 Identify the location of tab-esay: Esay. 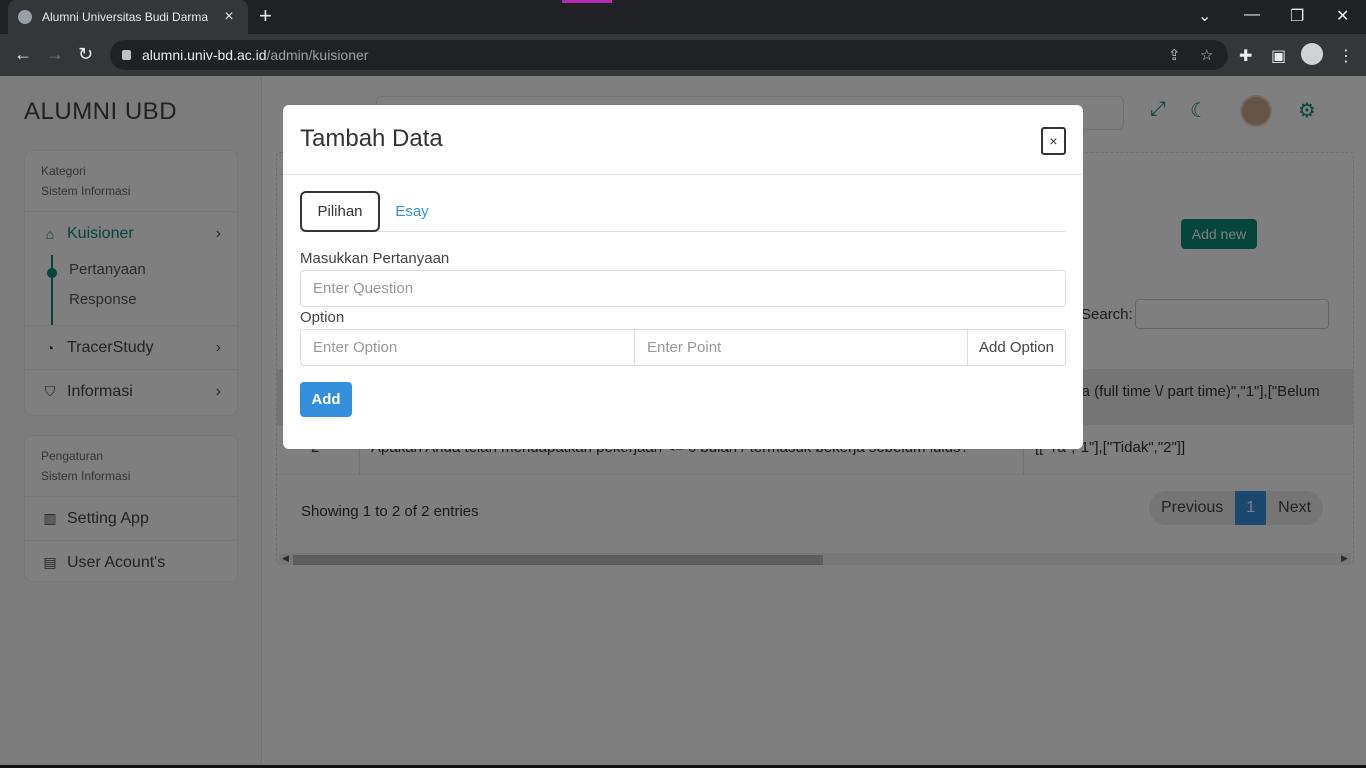
(412, 211).